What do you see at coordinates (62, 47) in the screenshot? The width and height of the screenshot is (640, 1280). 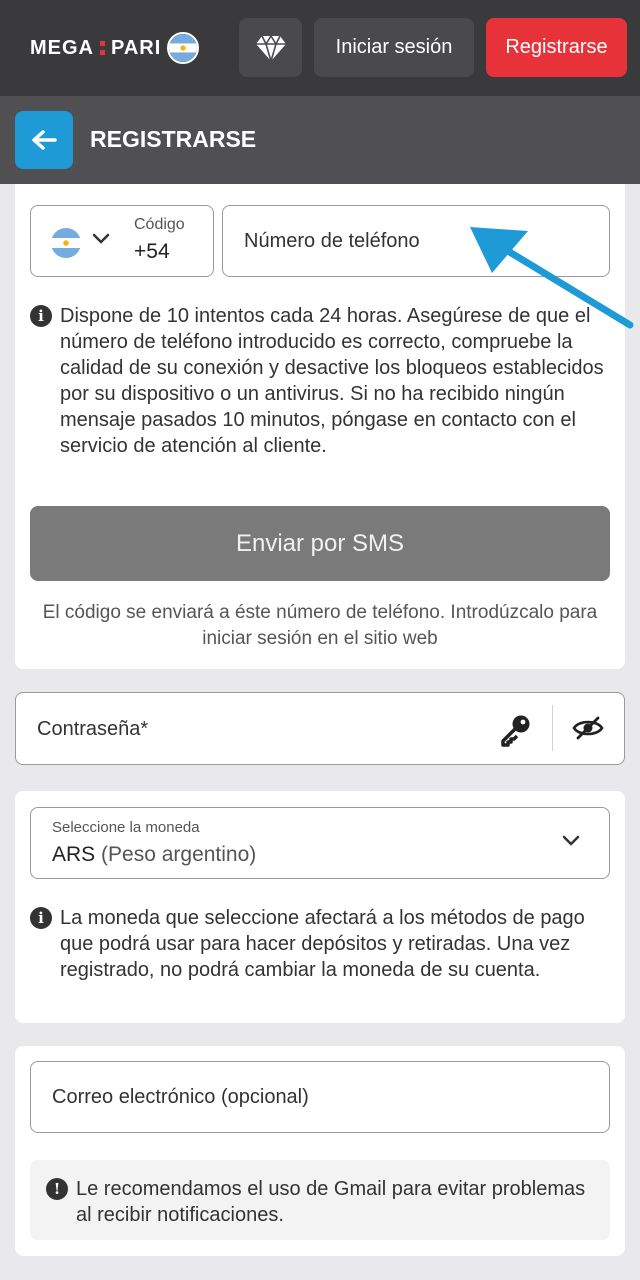 I see `logo-text-left: MEGA` at bounding box center [62, 47].